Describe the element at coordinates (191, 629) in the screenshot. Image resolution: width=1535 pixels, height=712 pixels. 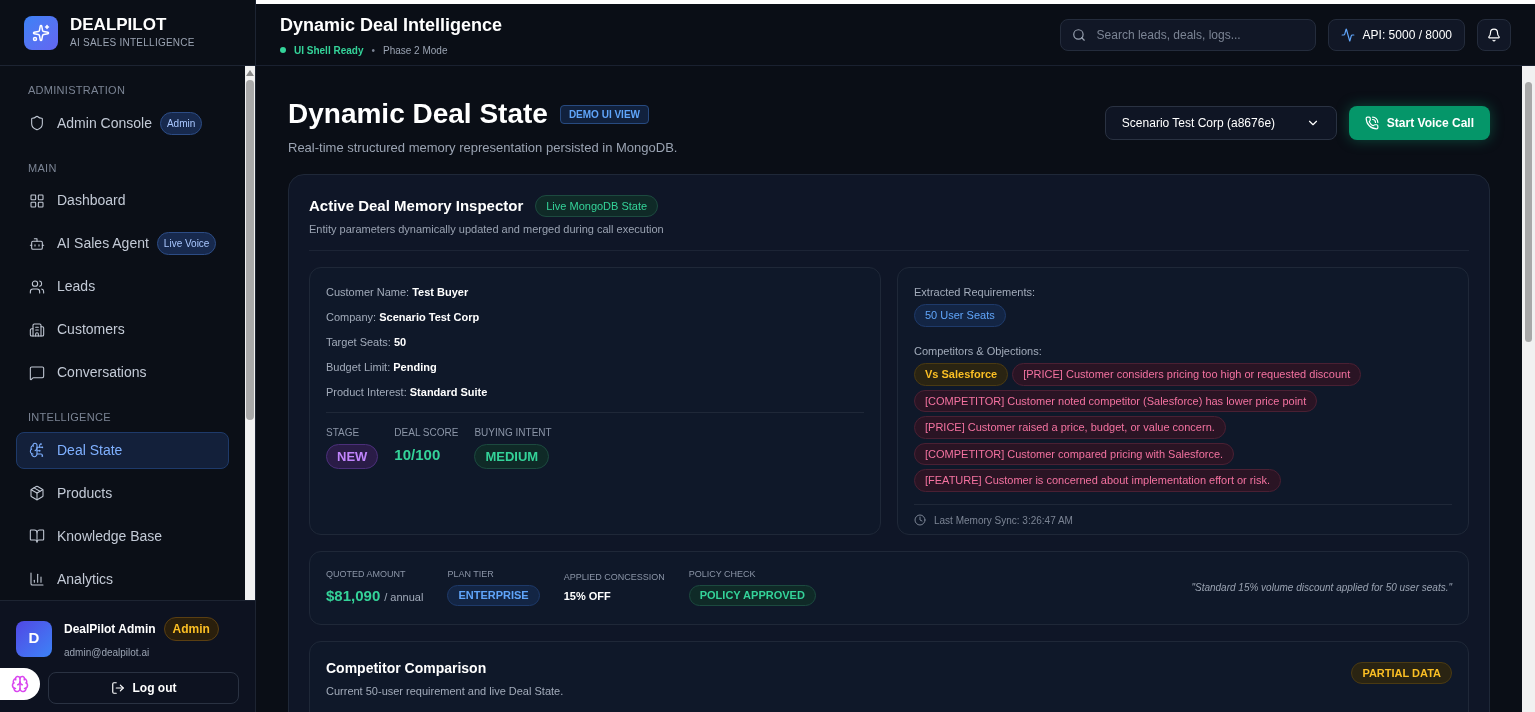
I see `role-badge: Admin` at that location.